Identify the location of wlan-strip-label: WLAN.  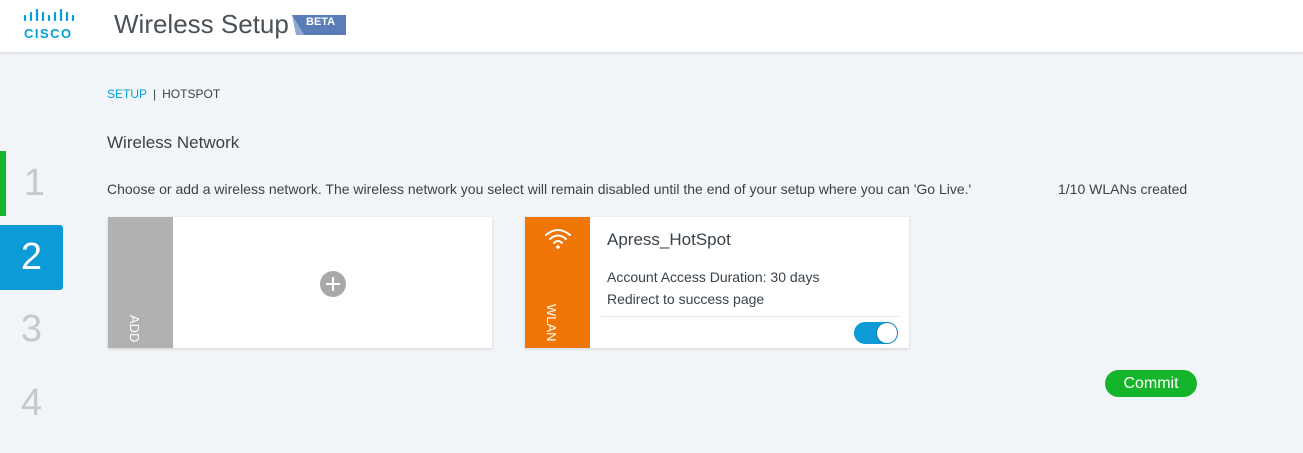
(551, 323).